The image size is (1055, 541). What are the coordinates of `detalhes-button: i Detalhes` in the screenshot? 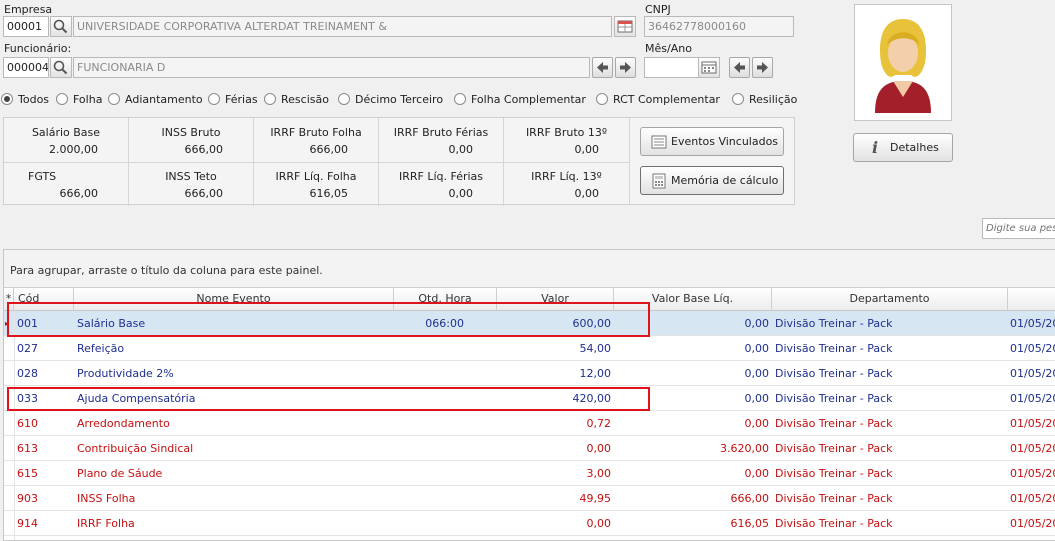 It's located at (903, 147).